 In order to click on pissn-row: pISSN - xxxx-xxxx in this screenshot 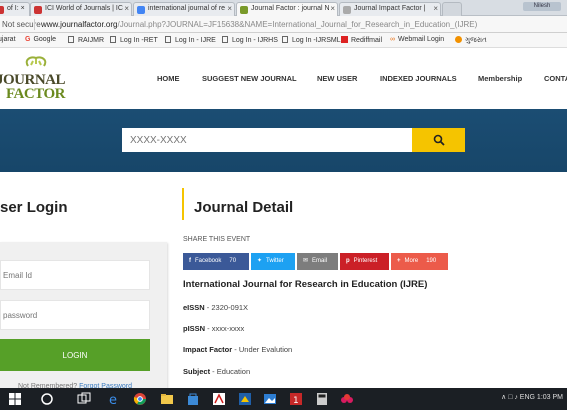, I will do `click(214, 328)`.